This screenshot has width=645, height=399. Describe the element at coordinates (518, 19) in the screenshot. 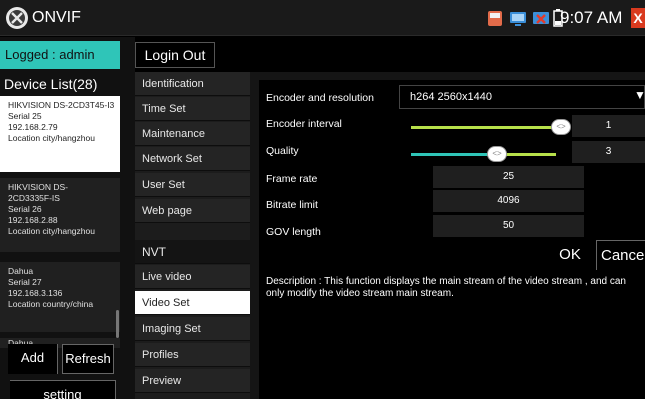

I see `monitor-icon` at that location.